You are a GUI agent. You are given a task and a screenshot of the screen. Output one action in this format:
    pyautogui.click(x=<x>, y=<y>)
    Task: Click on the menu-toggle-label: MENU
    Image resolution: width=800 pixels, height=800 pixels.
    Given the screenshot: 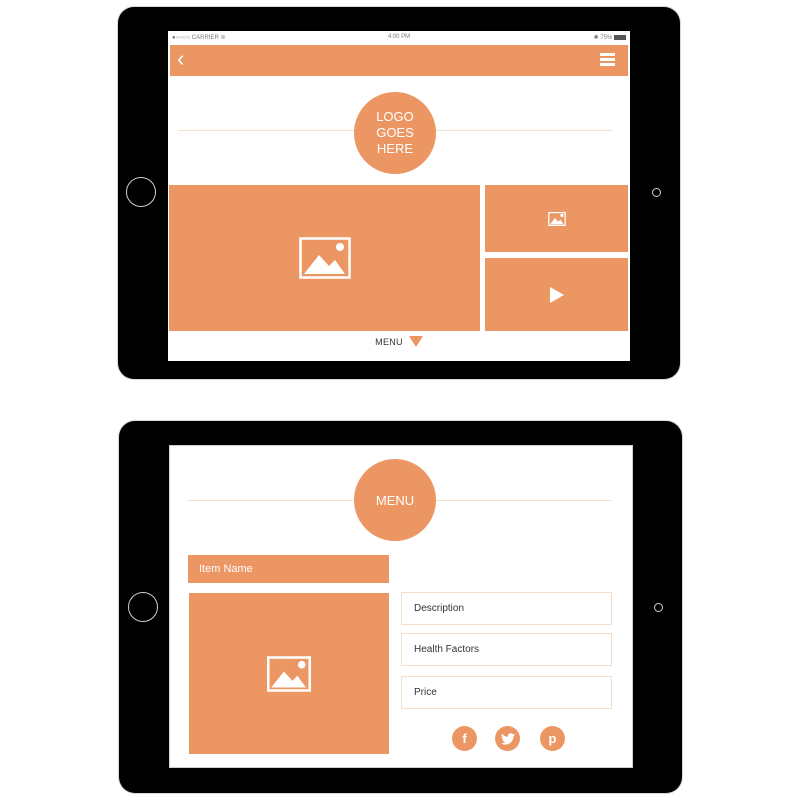 What is the action you would take?
    pyautogui.click(x=389, y=342)
    